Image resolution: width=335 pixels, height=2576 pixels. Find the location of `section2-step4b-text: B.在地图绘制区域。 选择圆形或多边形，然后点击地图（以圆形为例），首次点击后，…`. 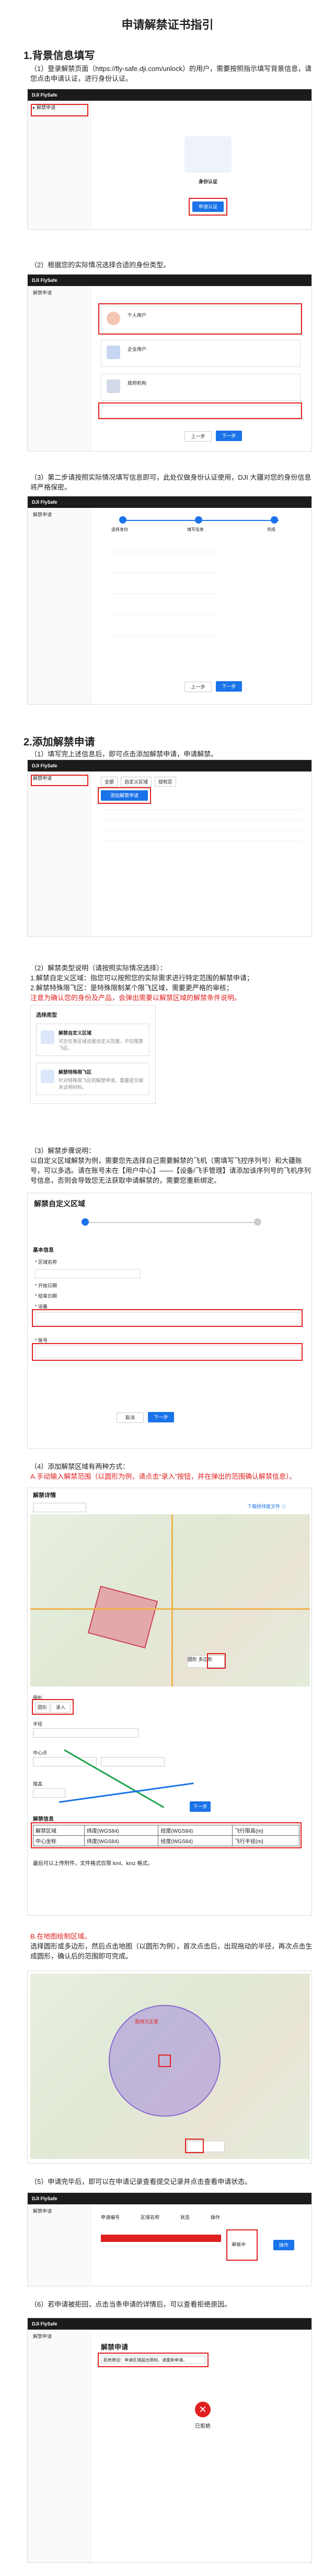

section2-step4b-text: B.在地图绘制区域。 选择圆形或多边形，然后点击地图（以圆形为例），首次点击后，… is located at coordinates (173, 1946).